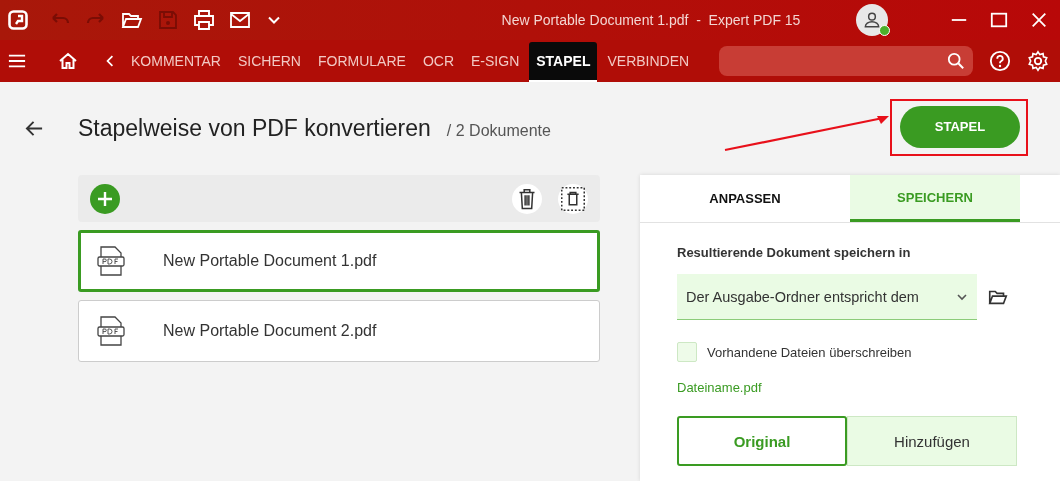 This screenshot has width=1060, height=481. I want to click on ribbon-tab: KOMMENTAR, so click(176, 61).